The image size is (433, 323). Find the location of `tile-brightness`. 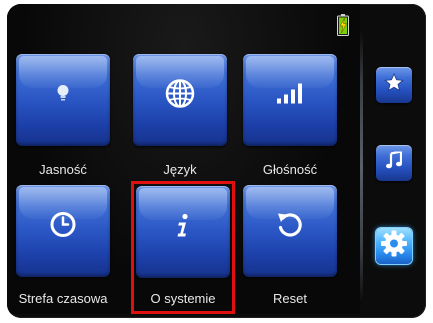

tile-brightness is located at coordinates (63, 100).